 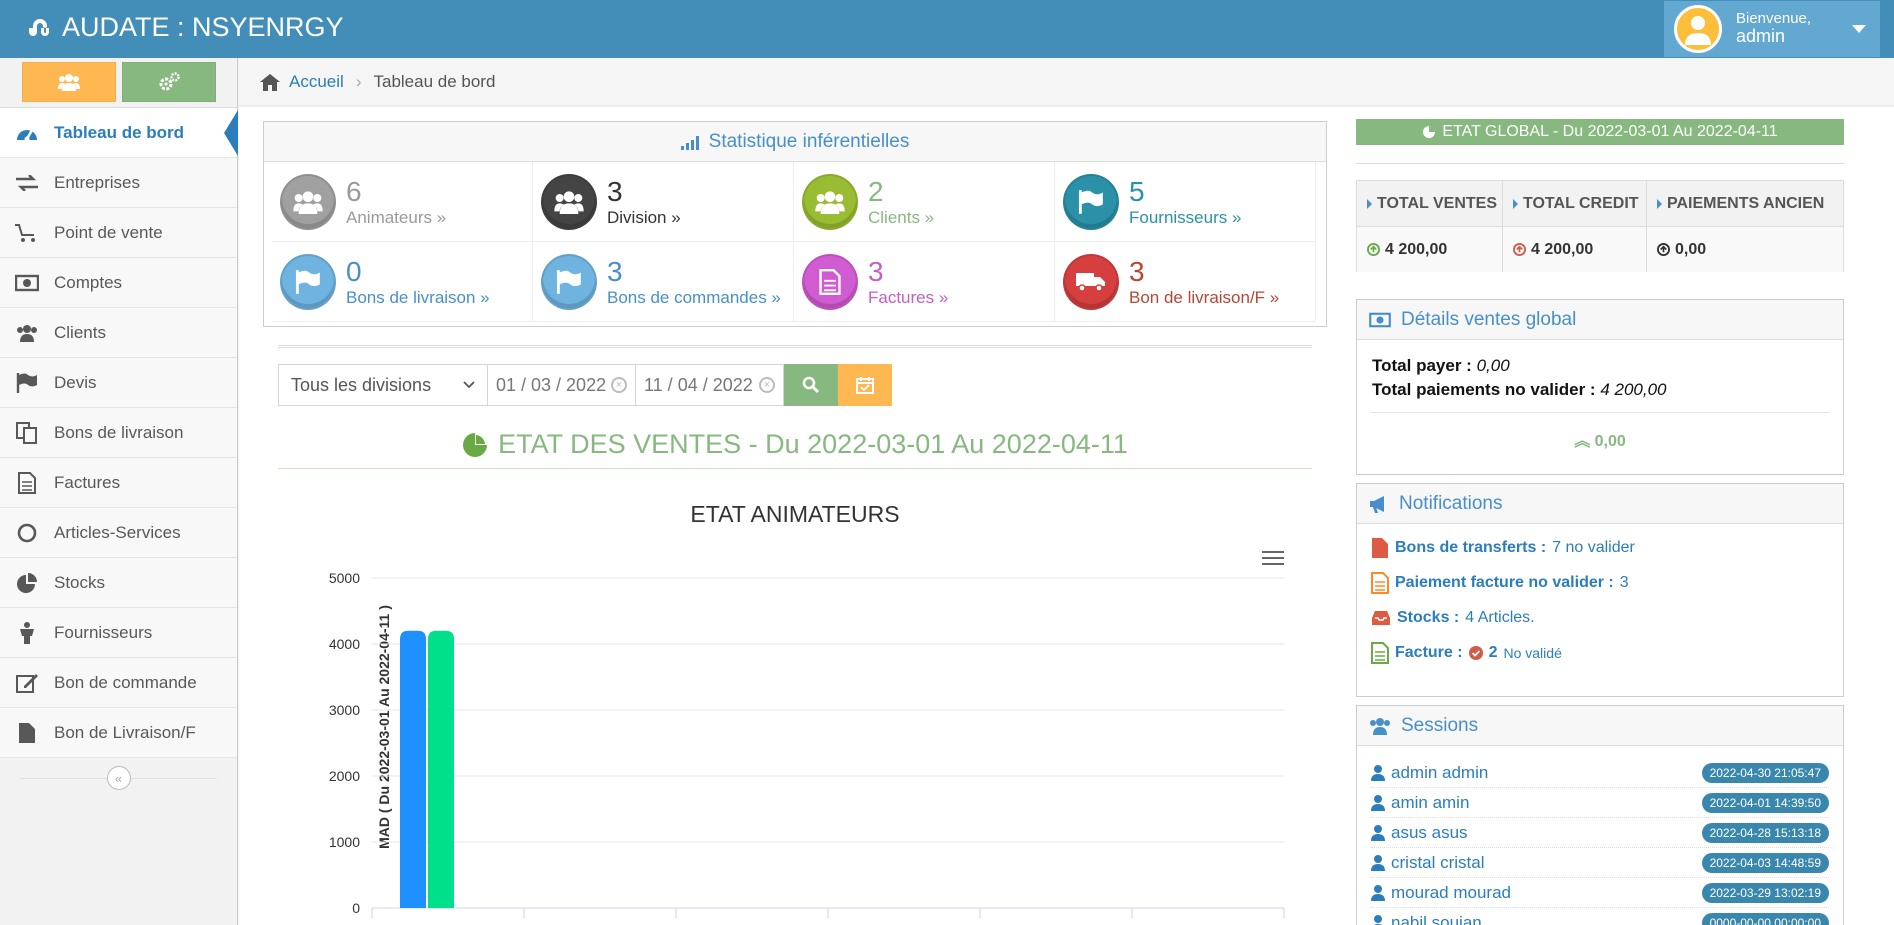 What do you see at coordinates (1746, 203) in the screenshot?
I see `header-paiements-ancien: PAIEMENTS ANCIEN` at bounding box center [1746, 203].